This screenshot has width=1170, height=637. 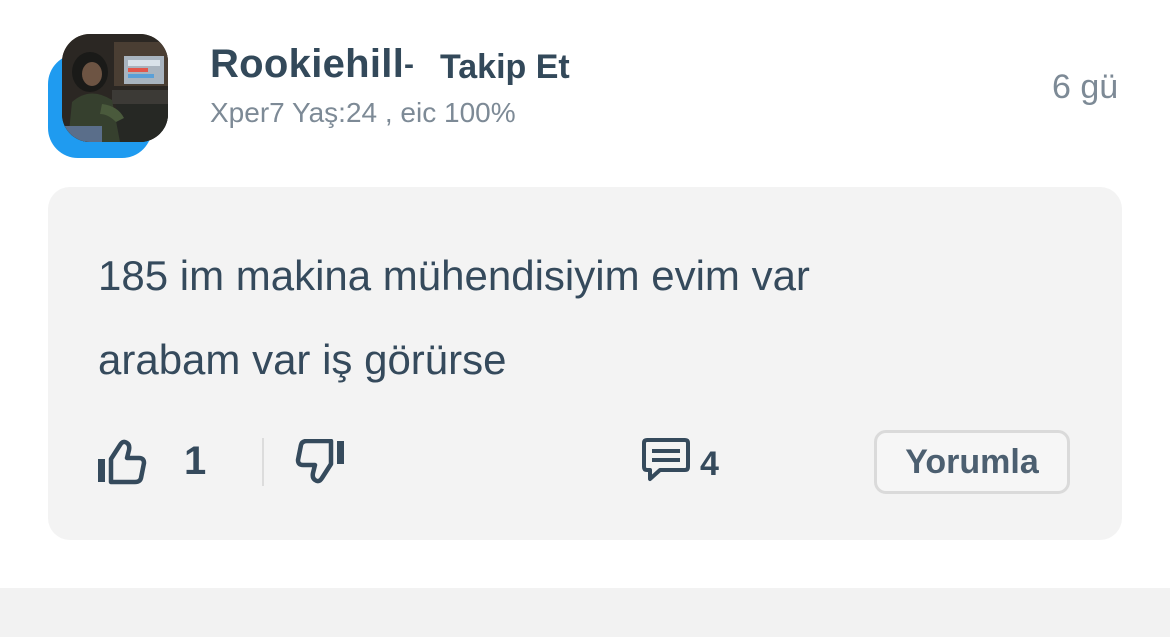 What do you see at coordinates (122, 461) in the screenshot?
I see `thumbs-up-icon` at bounding box center [122, 461].